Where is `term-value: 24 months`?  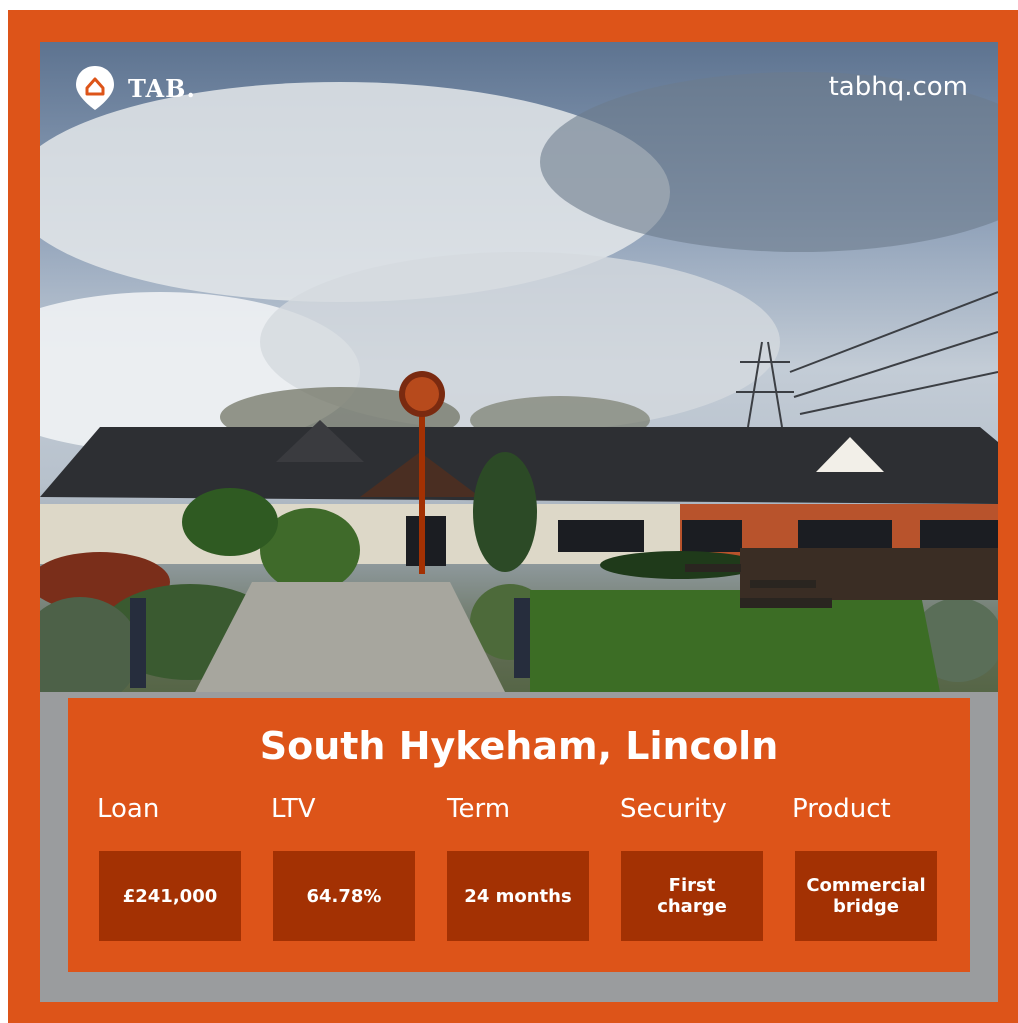 term-value: 24 months is located at coordinates (518, 896).